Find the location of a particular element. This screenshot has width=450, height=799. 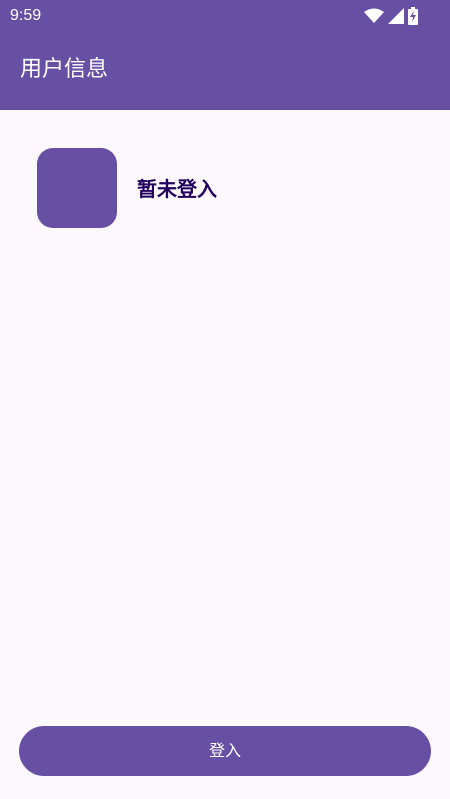

login-status-text: 暂未登入 is located at coordinates (177, 189).